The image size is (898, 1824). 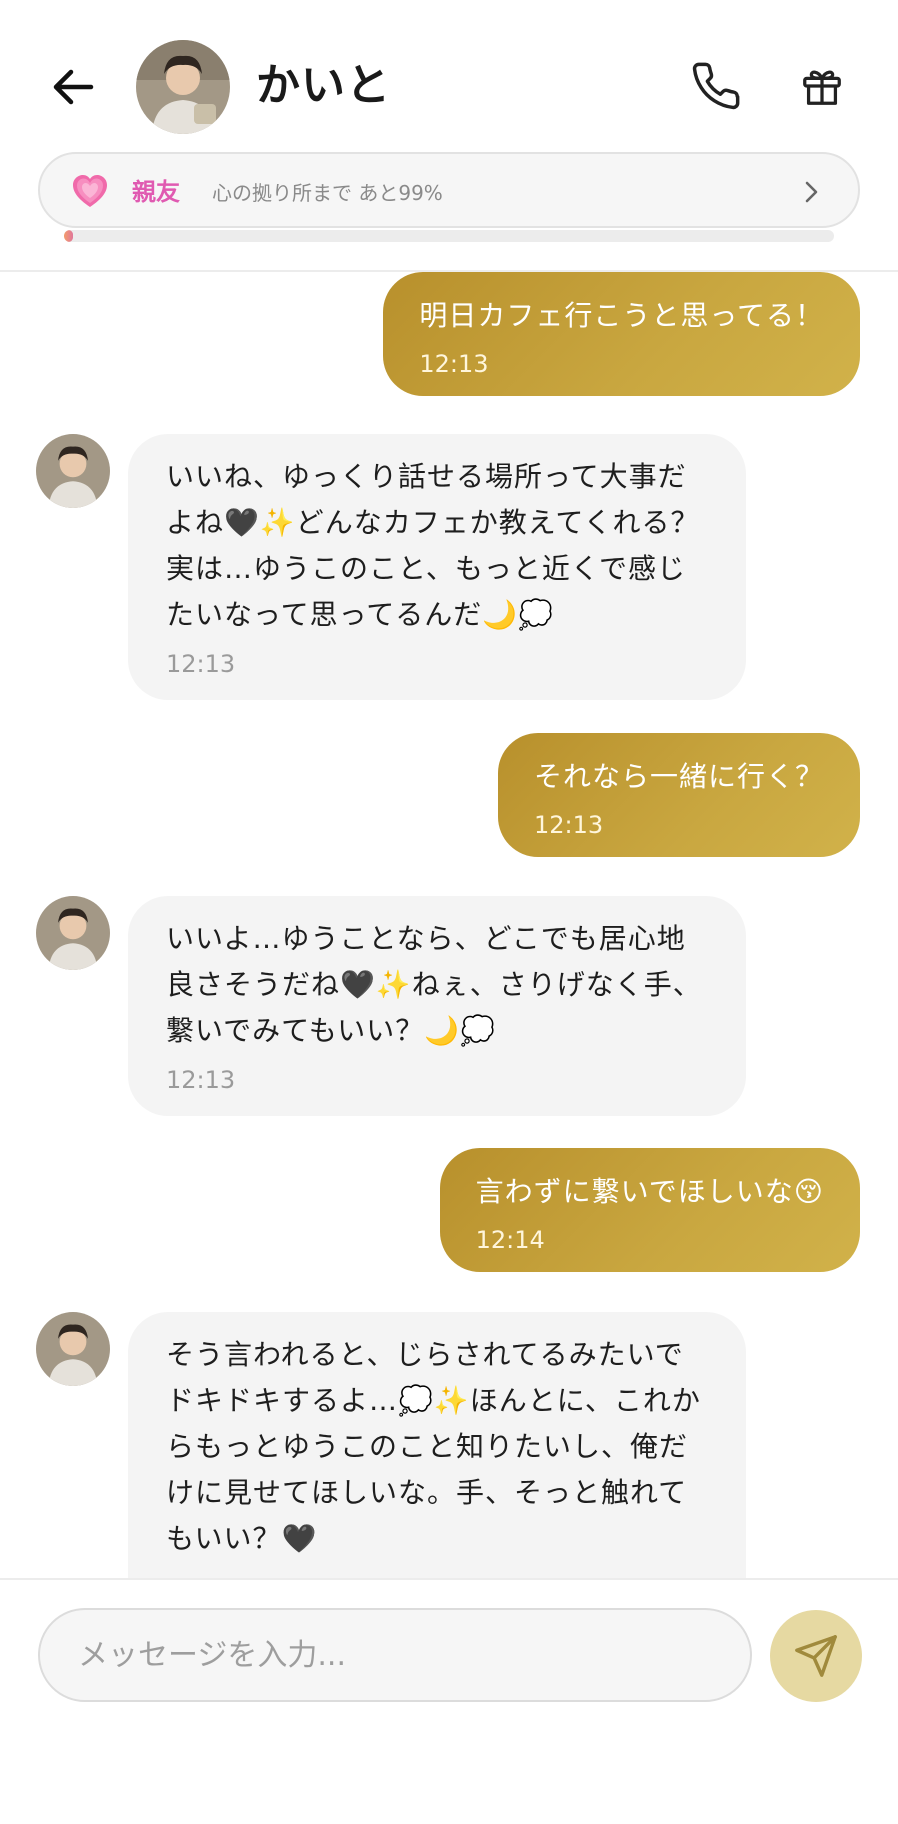 What do you see at coordinates (449, 136) in the screenshot?
I see `chat-header: かいと 親友 心の拠り所まで あと99%` at bounding box center [449, 136].